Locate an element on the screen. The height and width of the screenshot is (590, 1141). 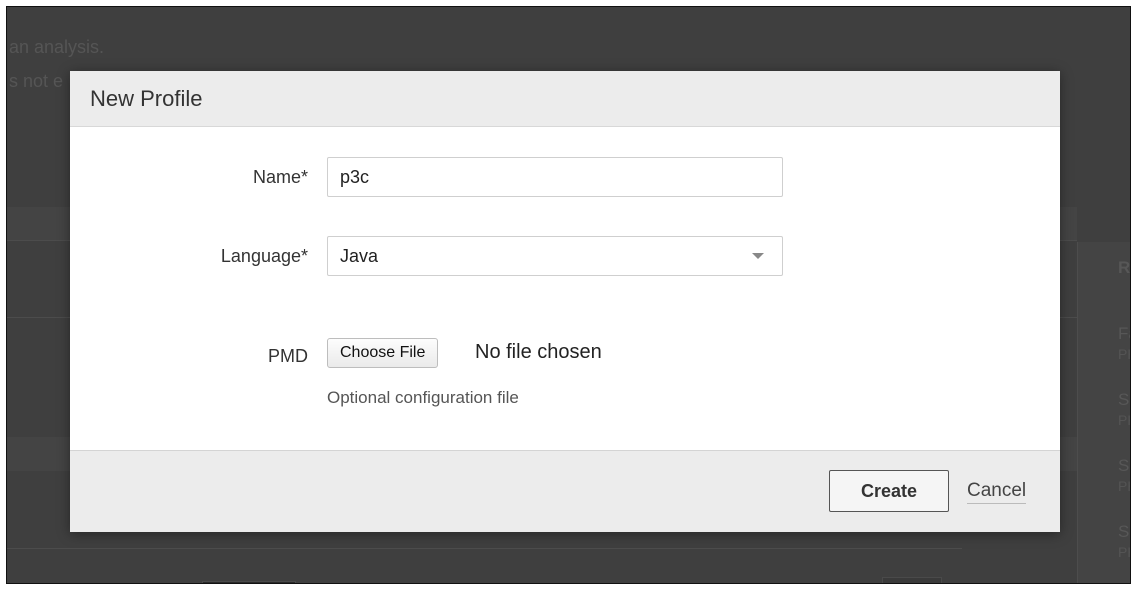
background-divider is located at coordinates (484, 548).